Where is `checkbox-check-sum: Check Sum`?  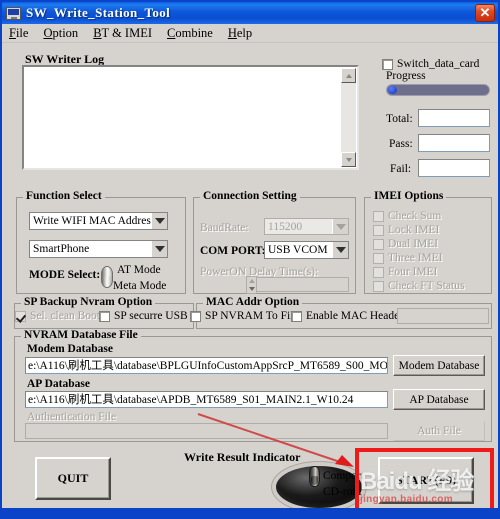
checkbox-check-sum: Check Sum is located at coordinates (407, 216).